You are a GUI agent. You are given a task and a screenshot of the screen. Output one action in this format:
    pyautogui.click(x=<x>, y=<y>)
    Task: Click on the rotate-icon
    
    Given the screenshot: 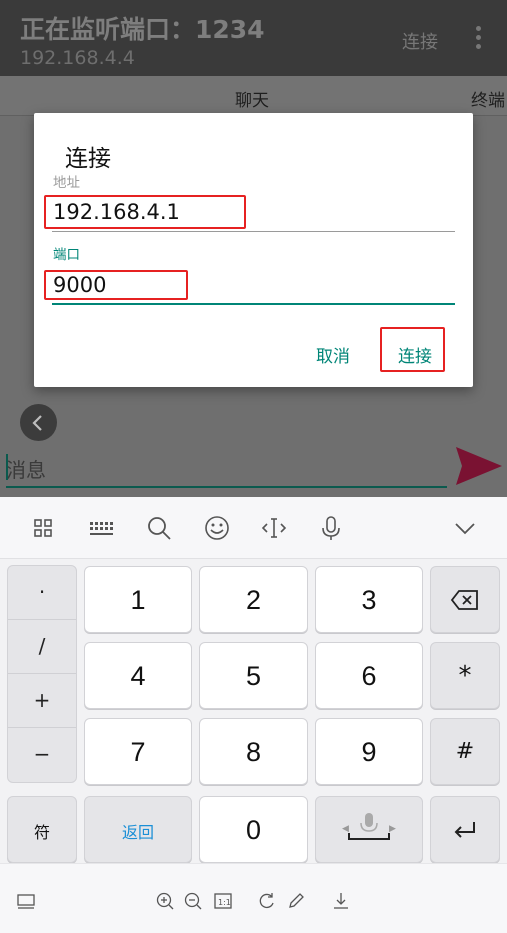 What is the action you would take?
    pyautogui.click(x=267, y=901)
    